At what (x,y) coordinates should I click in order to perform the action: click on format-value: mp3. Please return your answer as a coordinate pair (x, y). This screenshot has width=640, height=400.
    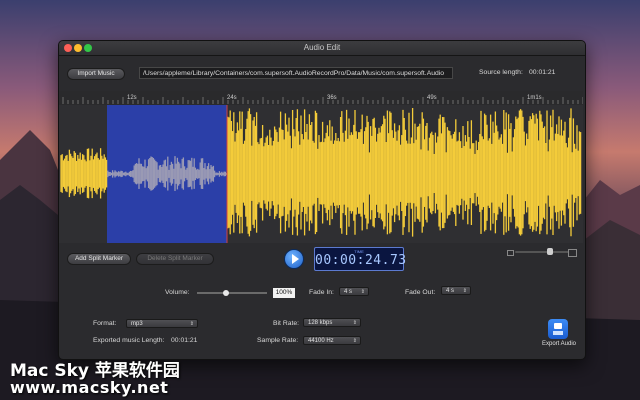
    Looking at the image, I should click on (137, 324).